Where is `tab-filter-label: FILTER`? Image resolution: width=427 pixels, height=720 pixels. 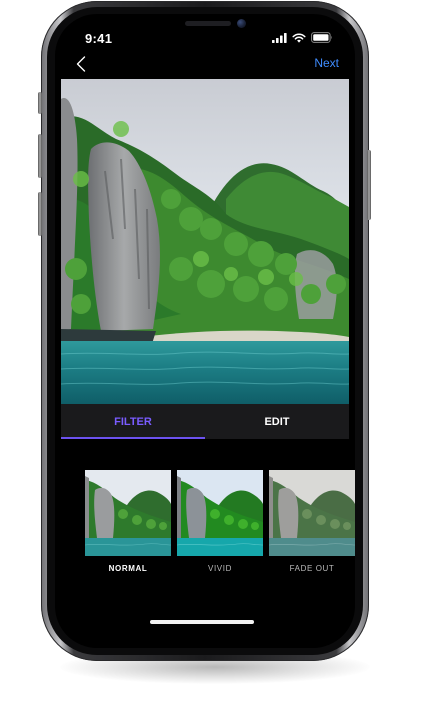 tab-filter-label: FILTER is located at coordinates (133, 421).